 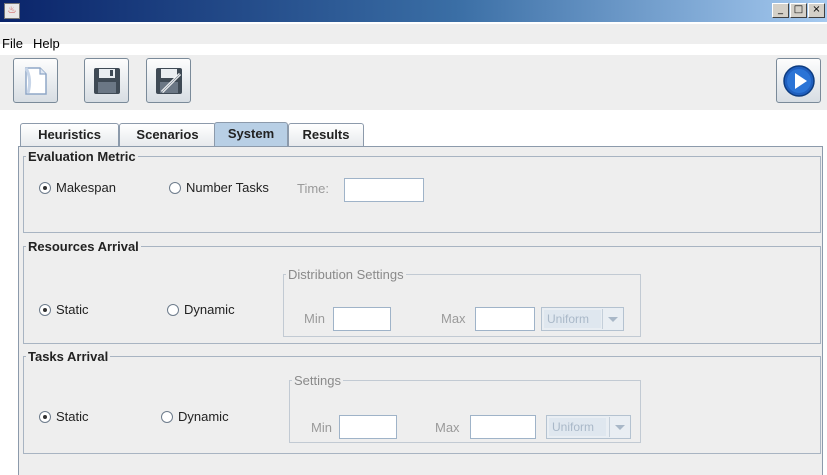 I want to click on radio-resources-static: Static, so click(x=64, y=309).